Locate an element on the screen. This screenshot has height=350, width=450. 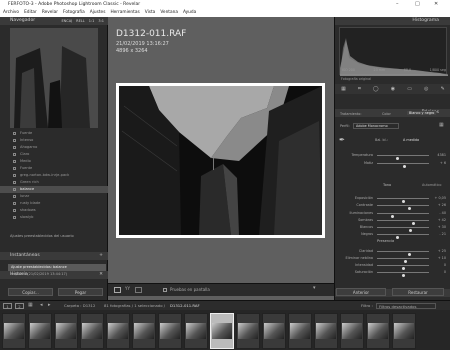
slider-value: - 21 is located at coordinates (438, 234).